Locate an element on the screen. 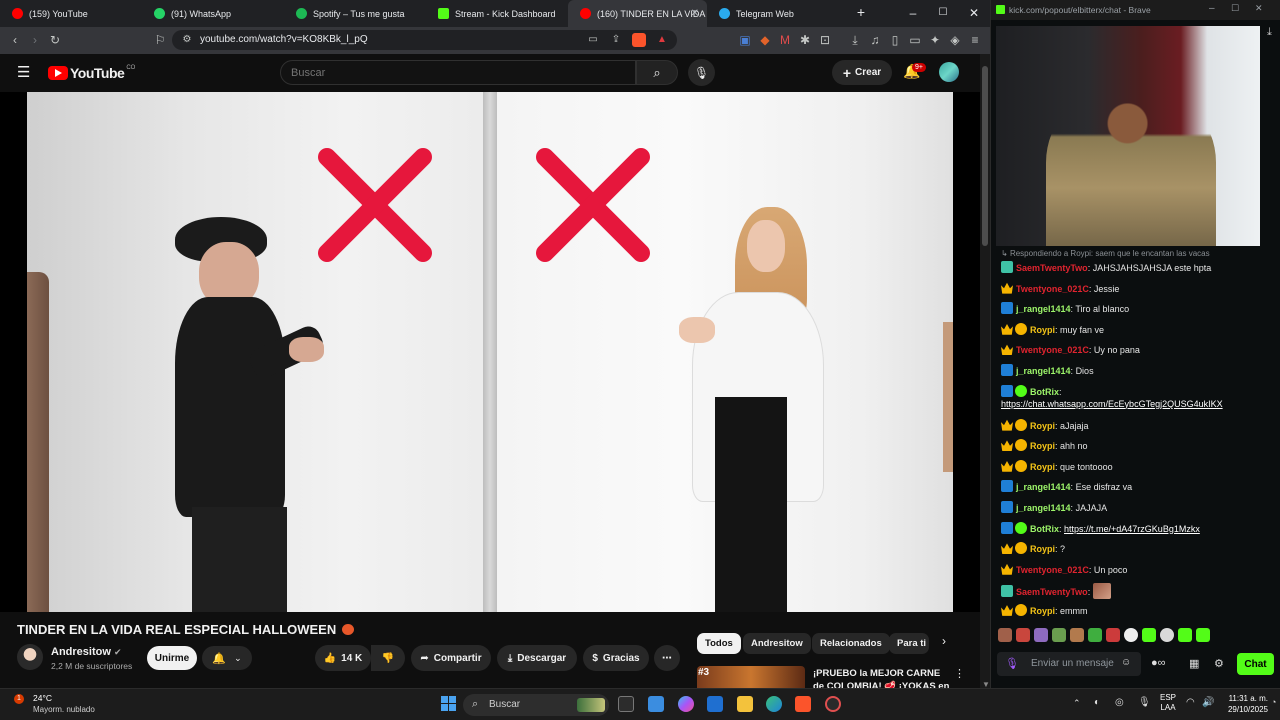 The image size is (1280, 720). chat-message: BotRix: https://t.me/+dA47rzGKuBg1Mzkx is located at coordinates (1136, 530).